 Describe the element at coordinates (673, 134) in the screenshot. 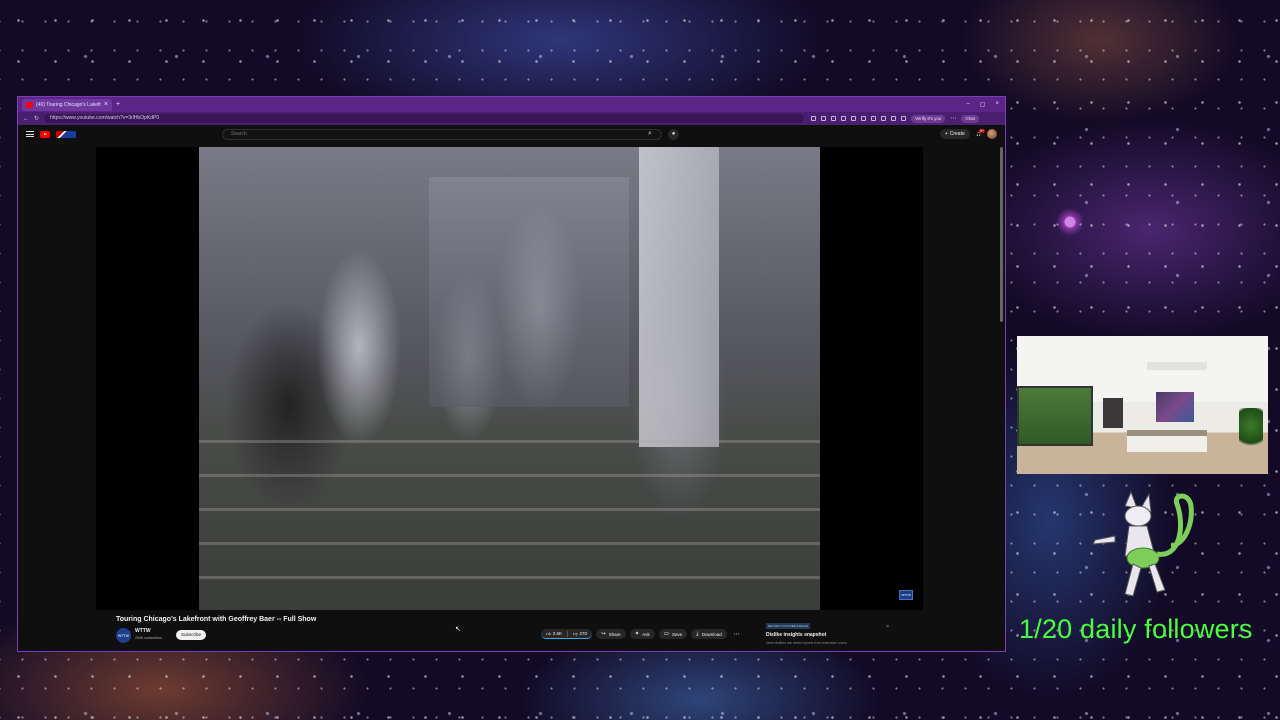

I see `microphone-icon: ●` at that location.